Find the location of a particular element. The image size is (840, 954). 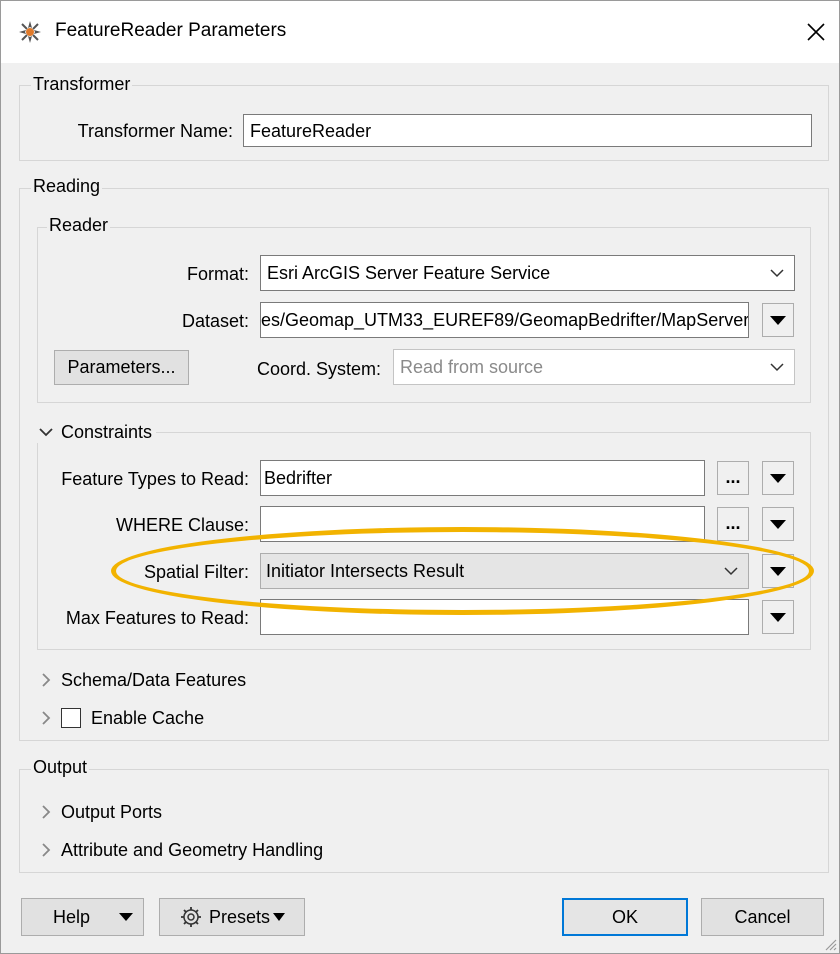

feature-types-input: Bedrifter is located at coordinates (482, 478).